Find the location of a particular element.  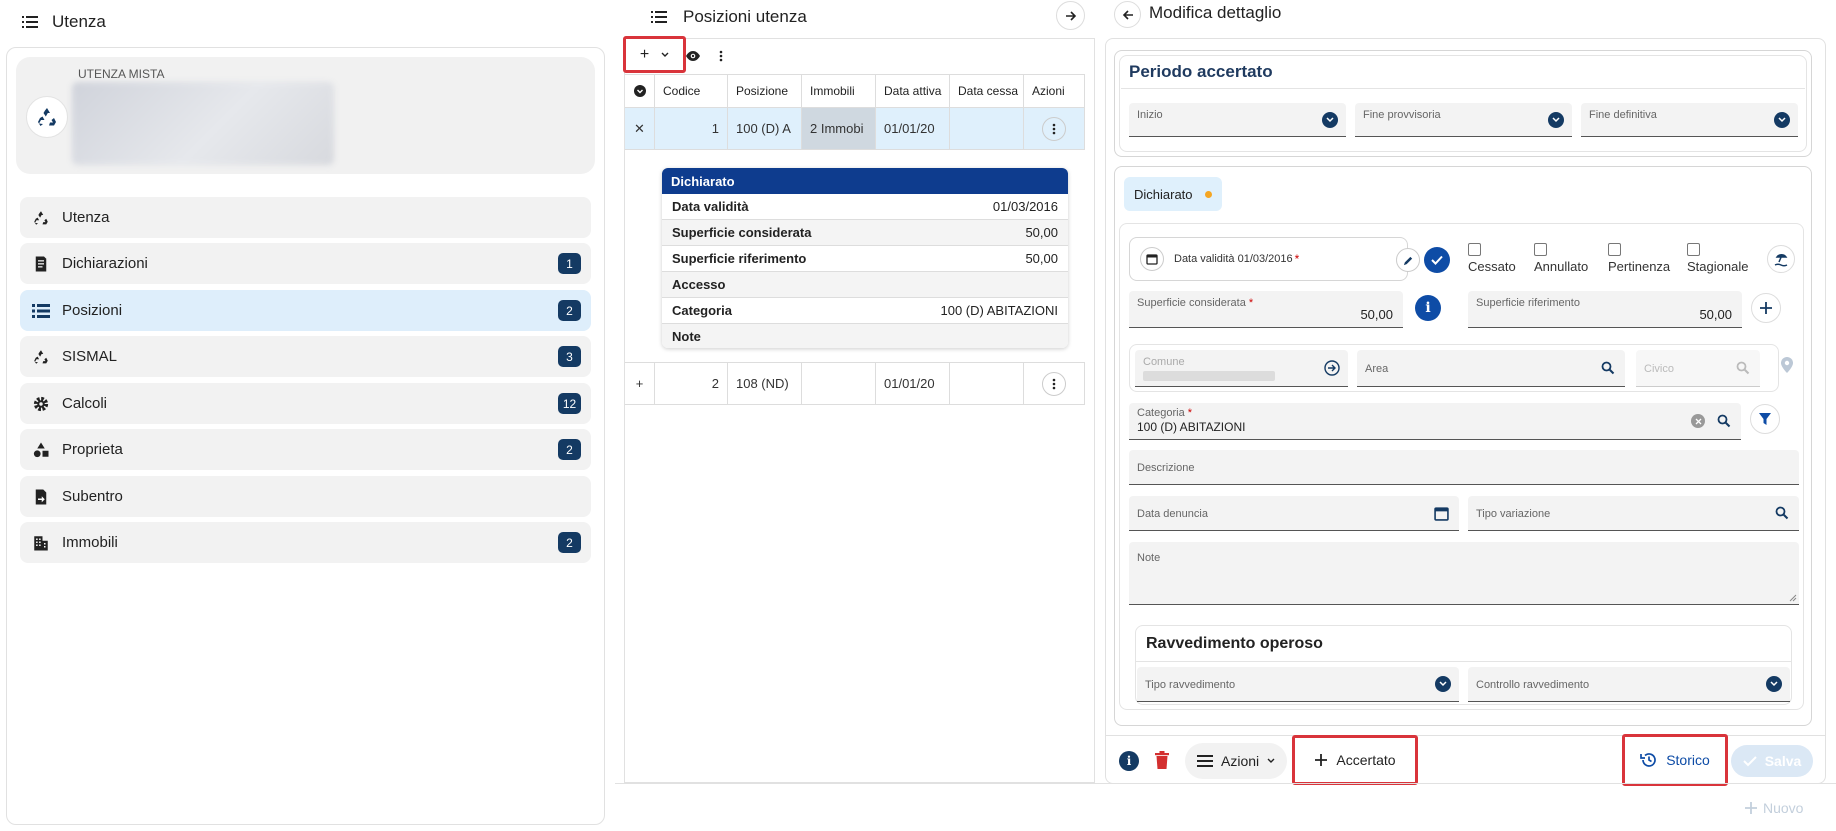

row-actions is located at coordinates (1054, 128).